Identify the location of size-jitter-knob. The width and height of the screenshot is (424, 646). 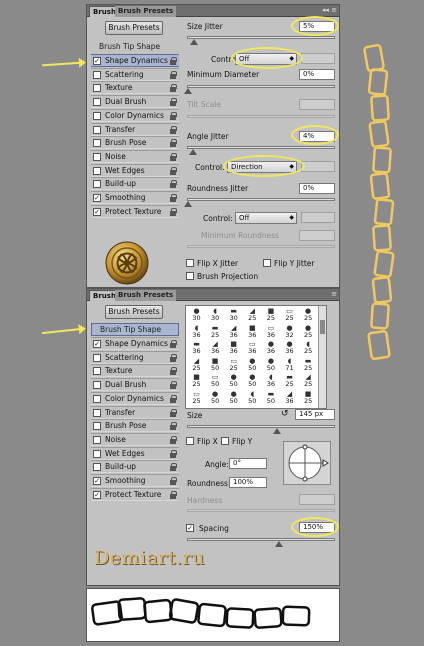
(194, 42).